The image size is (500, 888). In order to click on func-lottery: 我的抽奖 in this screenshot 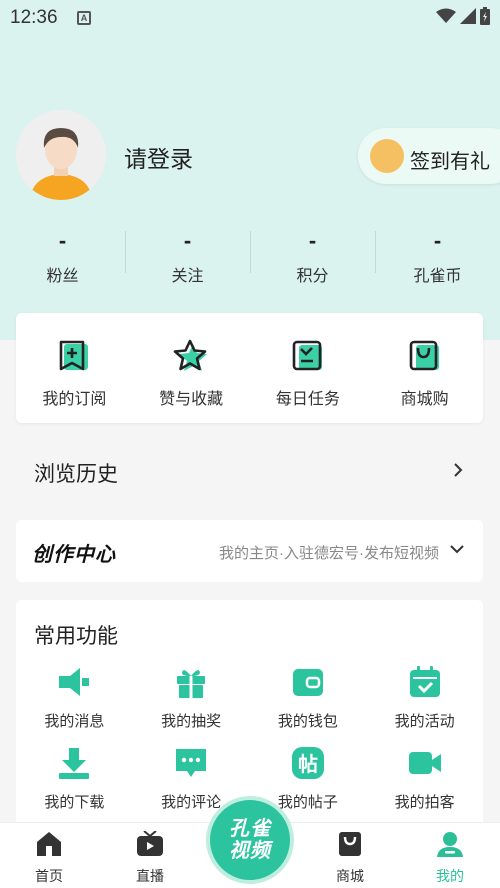, I will do `click(191, 697)`.